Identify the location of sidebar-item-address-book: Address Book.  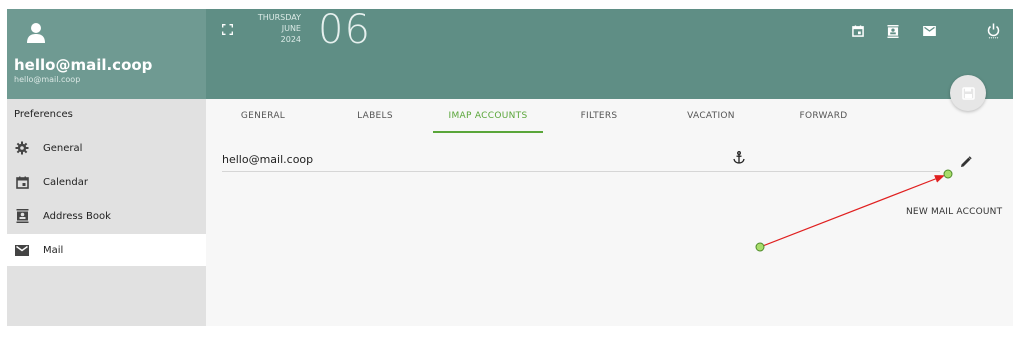
(106, 216).